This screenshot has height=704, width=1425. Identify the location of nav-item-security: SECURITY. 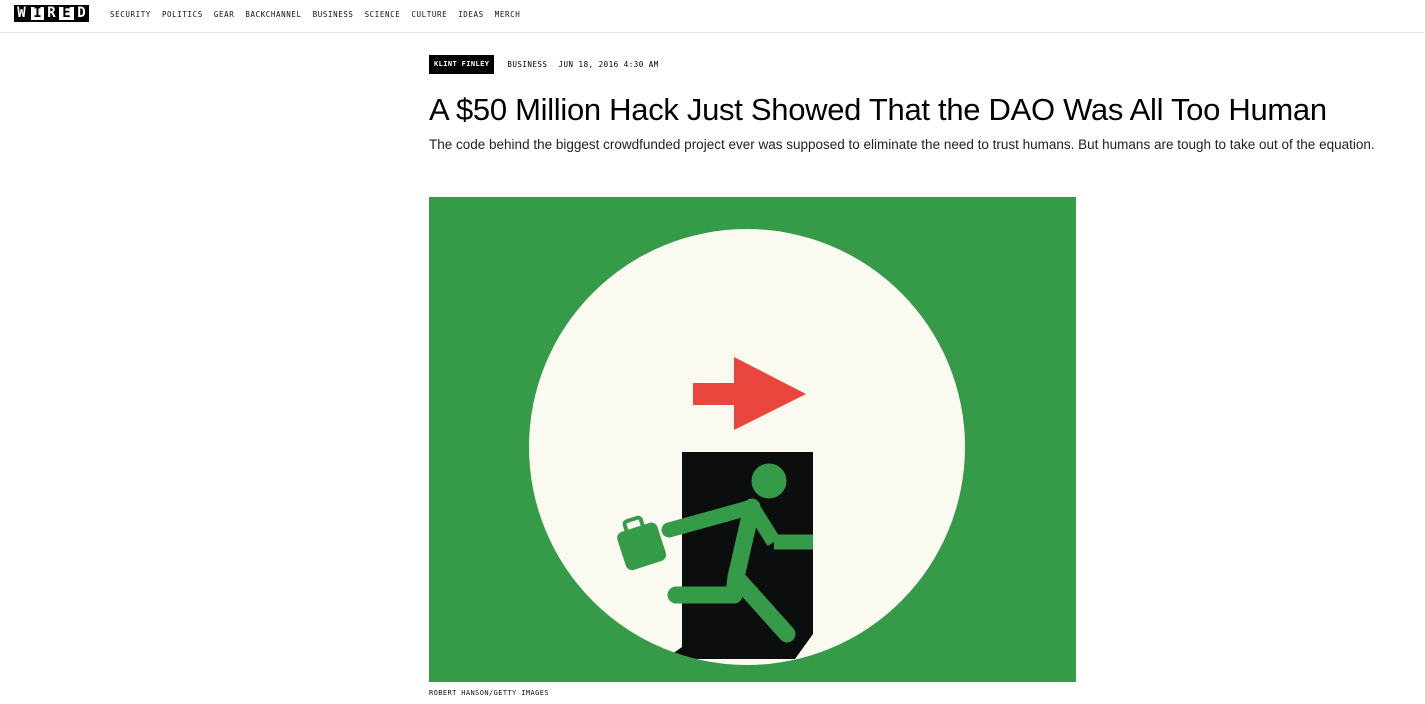
(130, 15).